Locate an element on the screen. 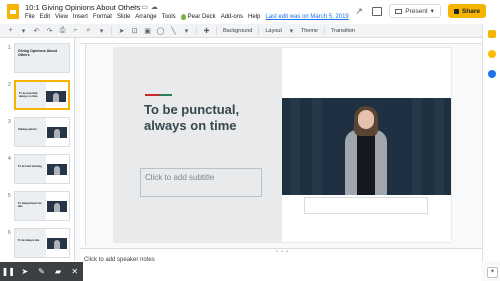 The width and height of the screenshot is (500, 281). print-icon: ⎙ is located at coordinates (62, 30).